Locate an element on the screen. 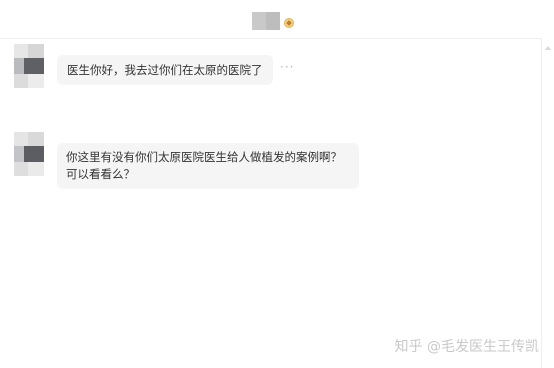 The image size is (554, 368). watermark: 知乎 @毛发医生王传凯 is located at coordinates (466, 347).